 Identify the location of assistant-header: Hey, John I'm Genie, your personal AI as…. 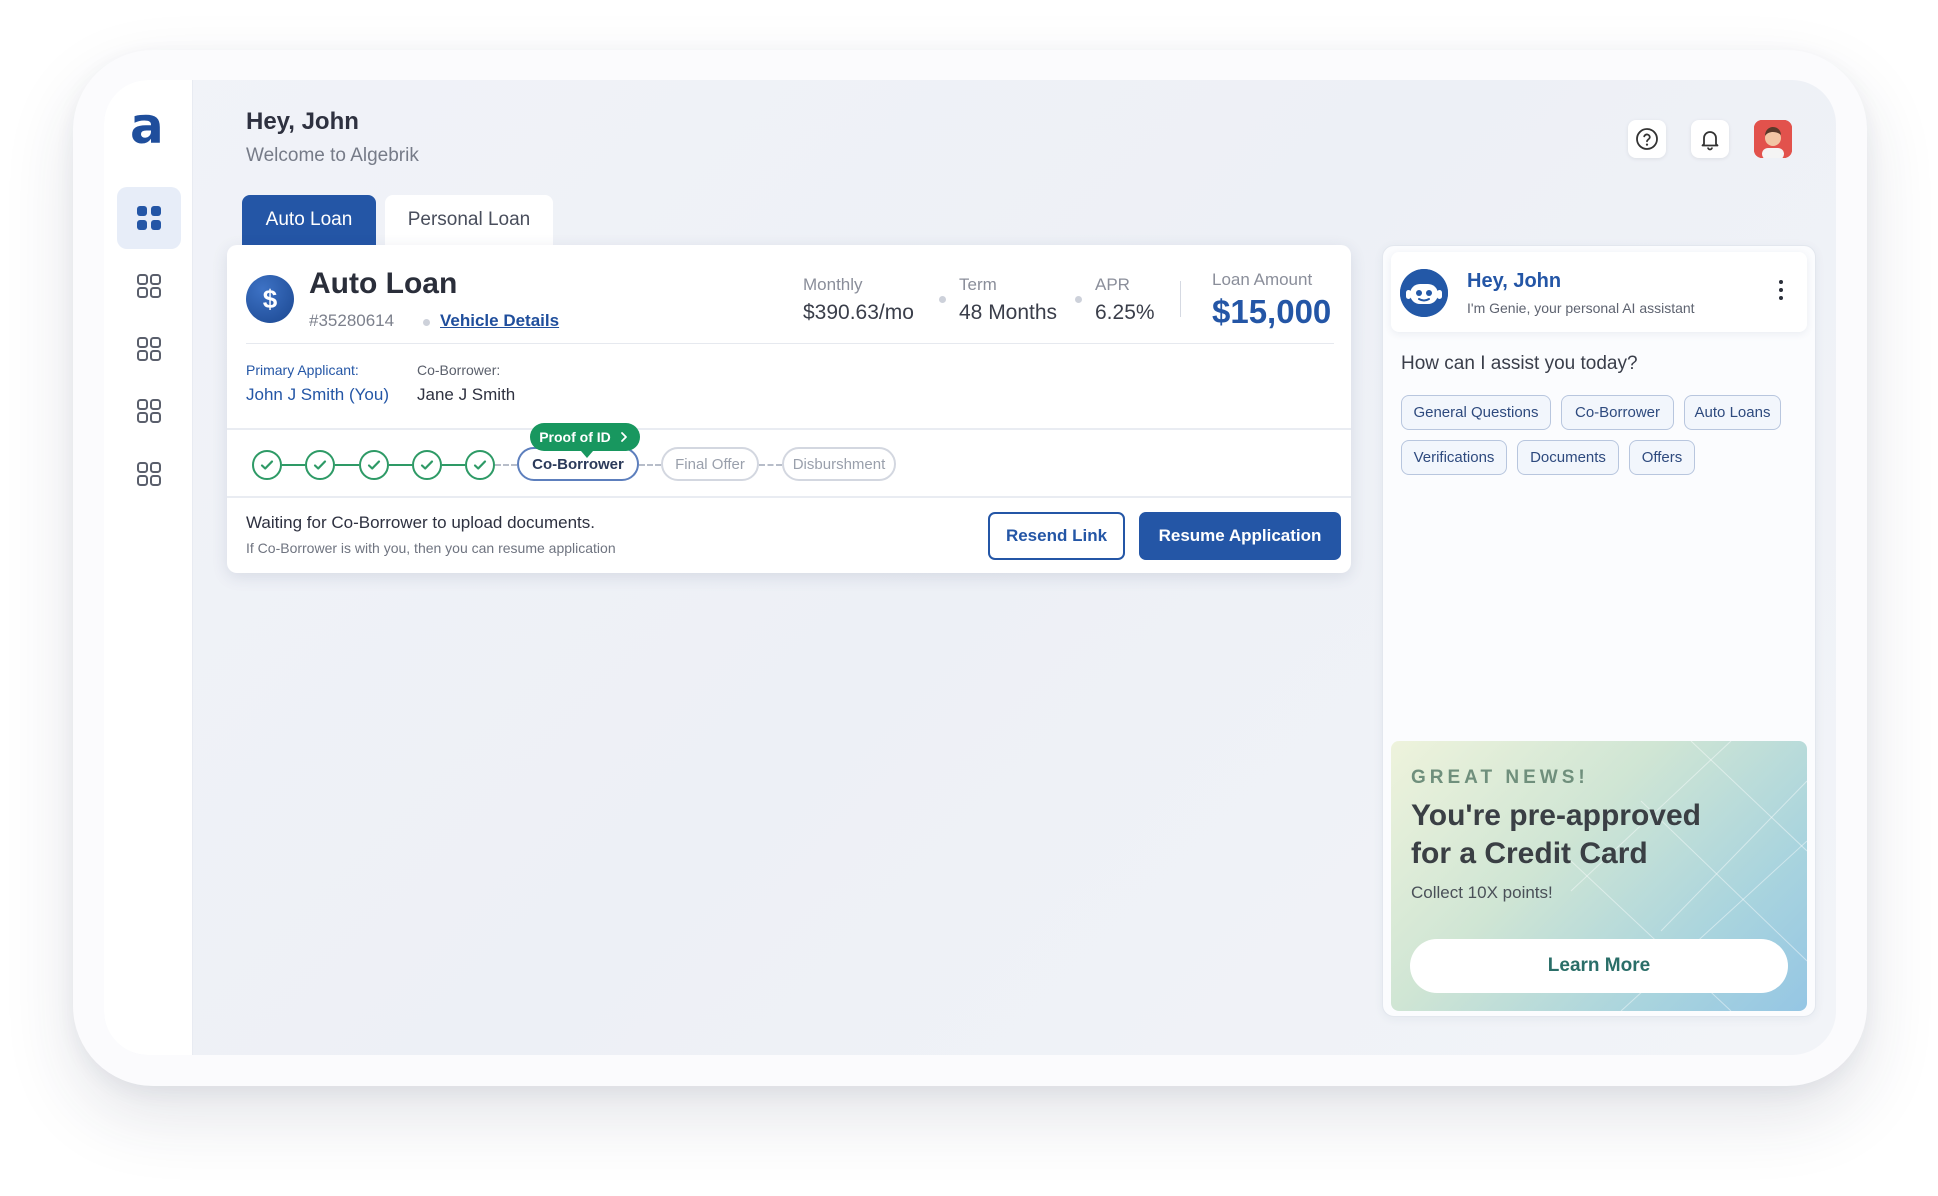
(1599, 292).